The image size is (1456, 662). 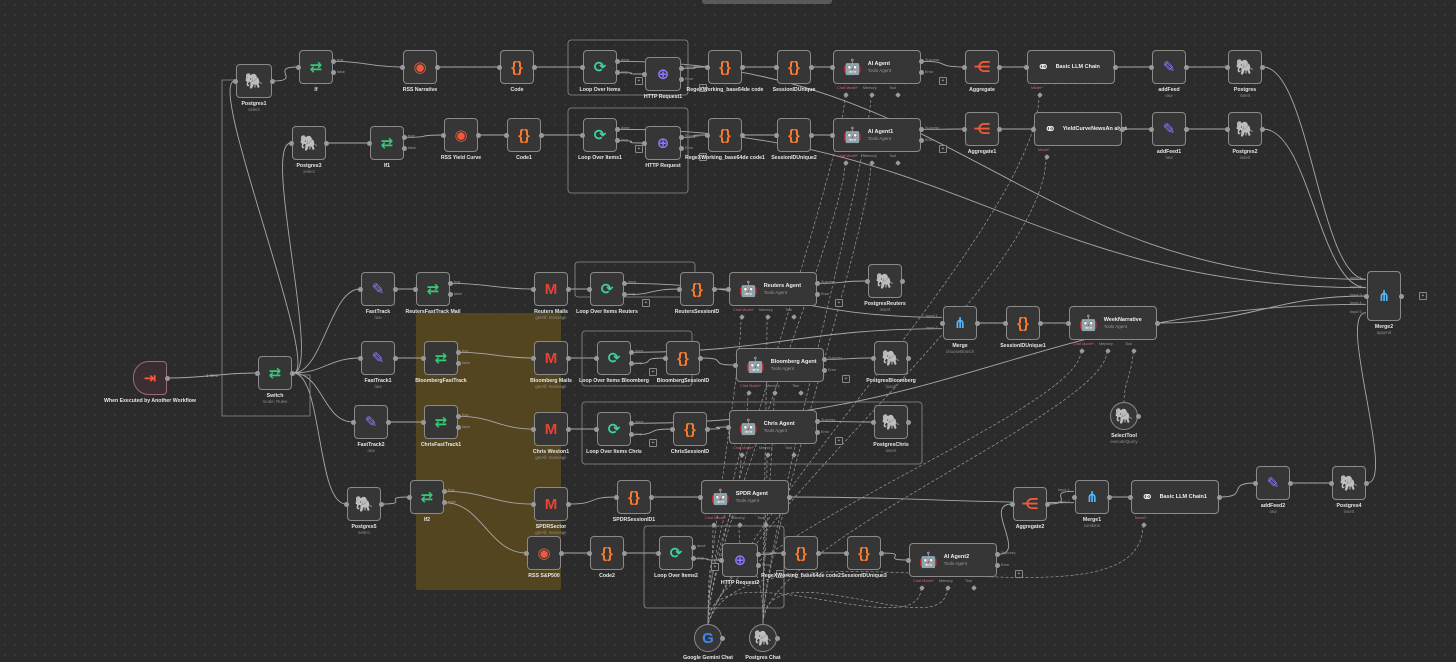 I want to click on node-bloombergAgent: 🤖 Bloomberg Agent Tools Agent, so click(x=780, y=365).